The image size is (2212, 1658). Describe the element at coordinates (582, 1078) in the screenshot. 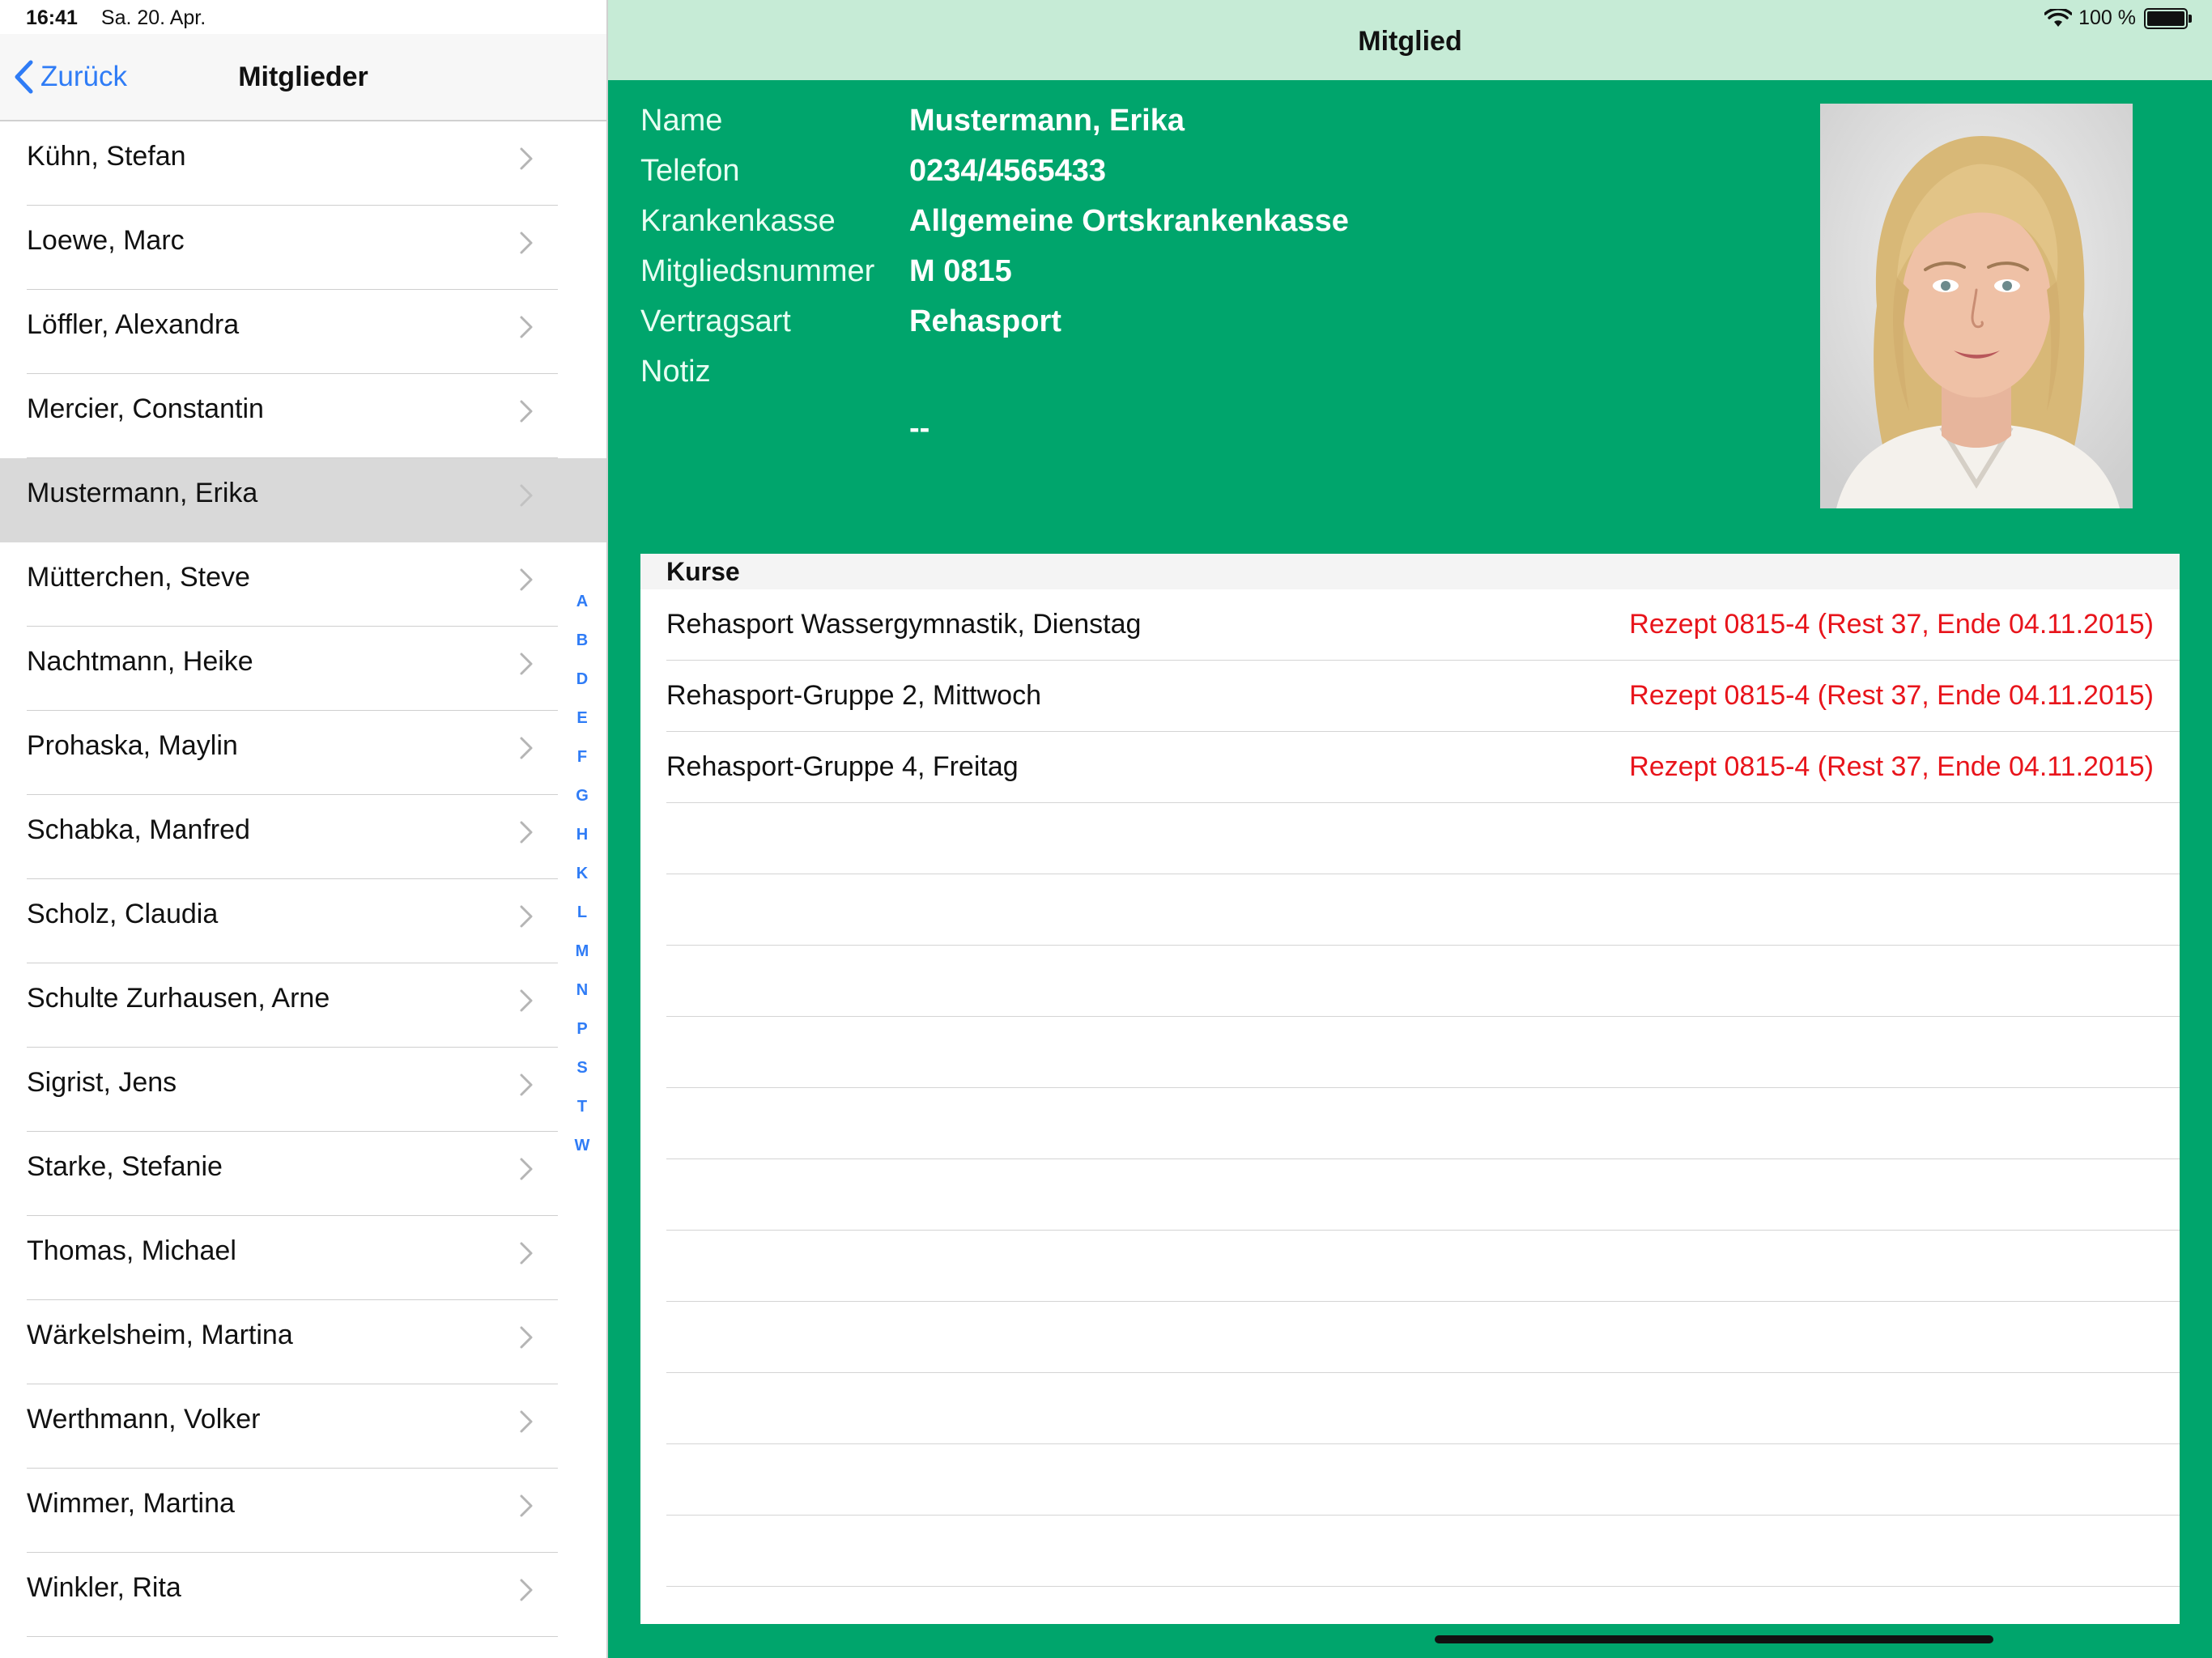

I see `index-letter: S` at that location.